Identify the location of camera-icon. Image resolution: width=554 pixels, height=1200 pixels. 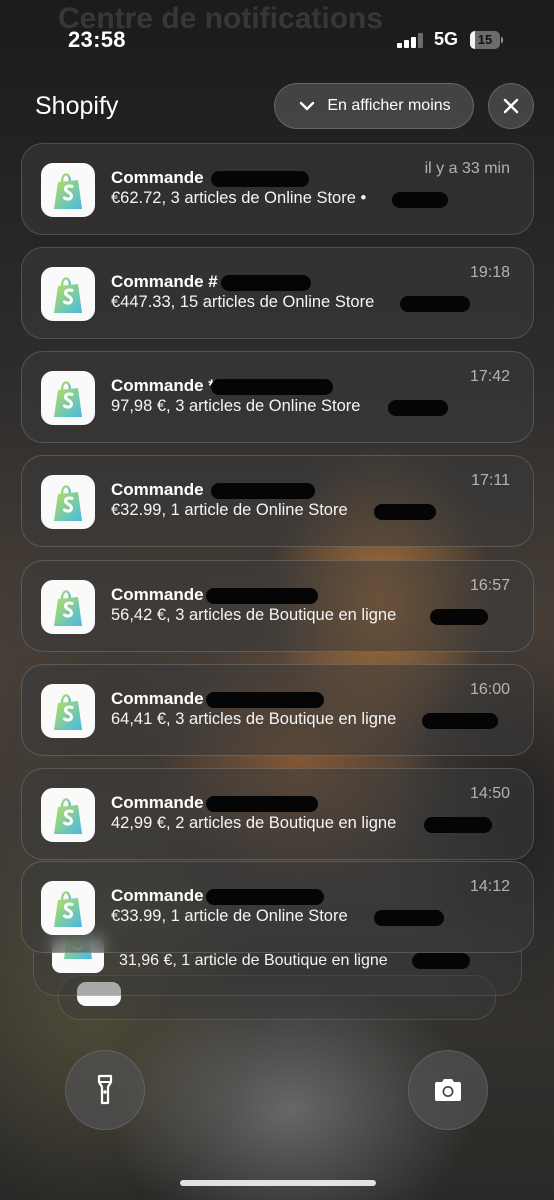
(448, 1090).